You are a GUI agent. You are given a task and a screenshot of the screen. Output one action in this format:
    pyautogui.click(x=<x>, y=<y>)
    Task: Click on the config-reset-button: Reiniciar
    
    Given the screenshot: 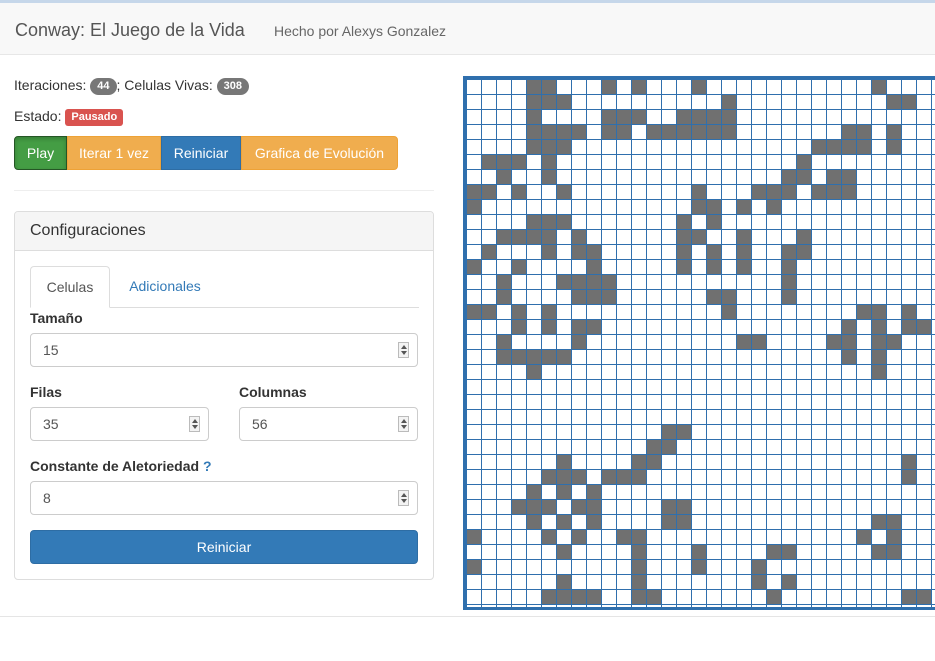 What is the action you would take?
    pyautogui.click(x=224, y=547)
    